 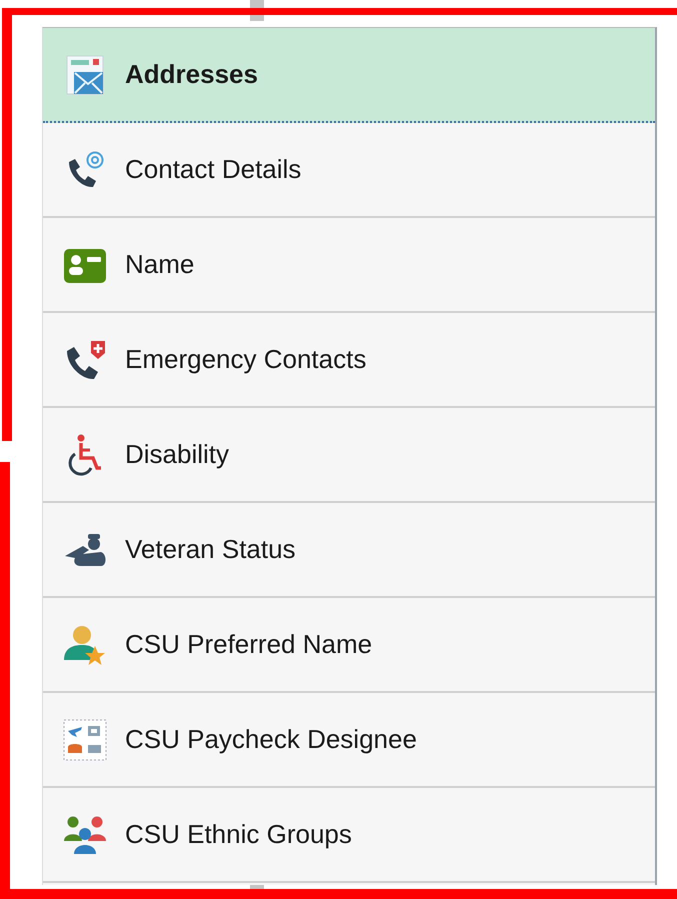 I want to click on people-group-icon, so click(x=85, y=834).